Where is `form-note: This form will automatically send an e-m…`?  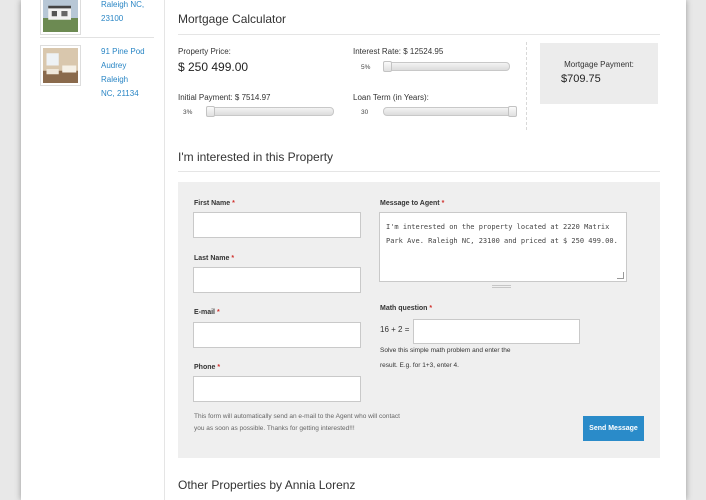
form-note: This form will automatically send an e-m… is located at coordinates (324, 423).